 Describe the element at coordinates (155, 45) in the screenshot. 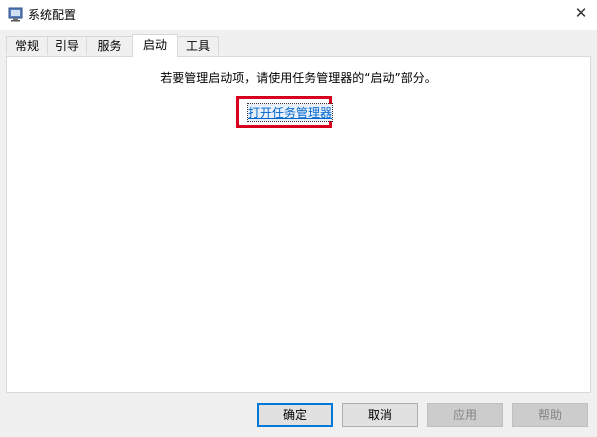

I see `tab-startup: 启动` at that location.